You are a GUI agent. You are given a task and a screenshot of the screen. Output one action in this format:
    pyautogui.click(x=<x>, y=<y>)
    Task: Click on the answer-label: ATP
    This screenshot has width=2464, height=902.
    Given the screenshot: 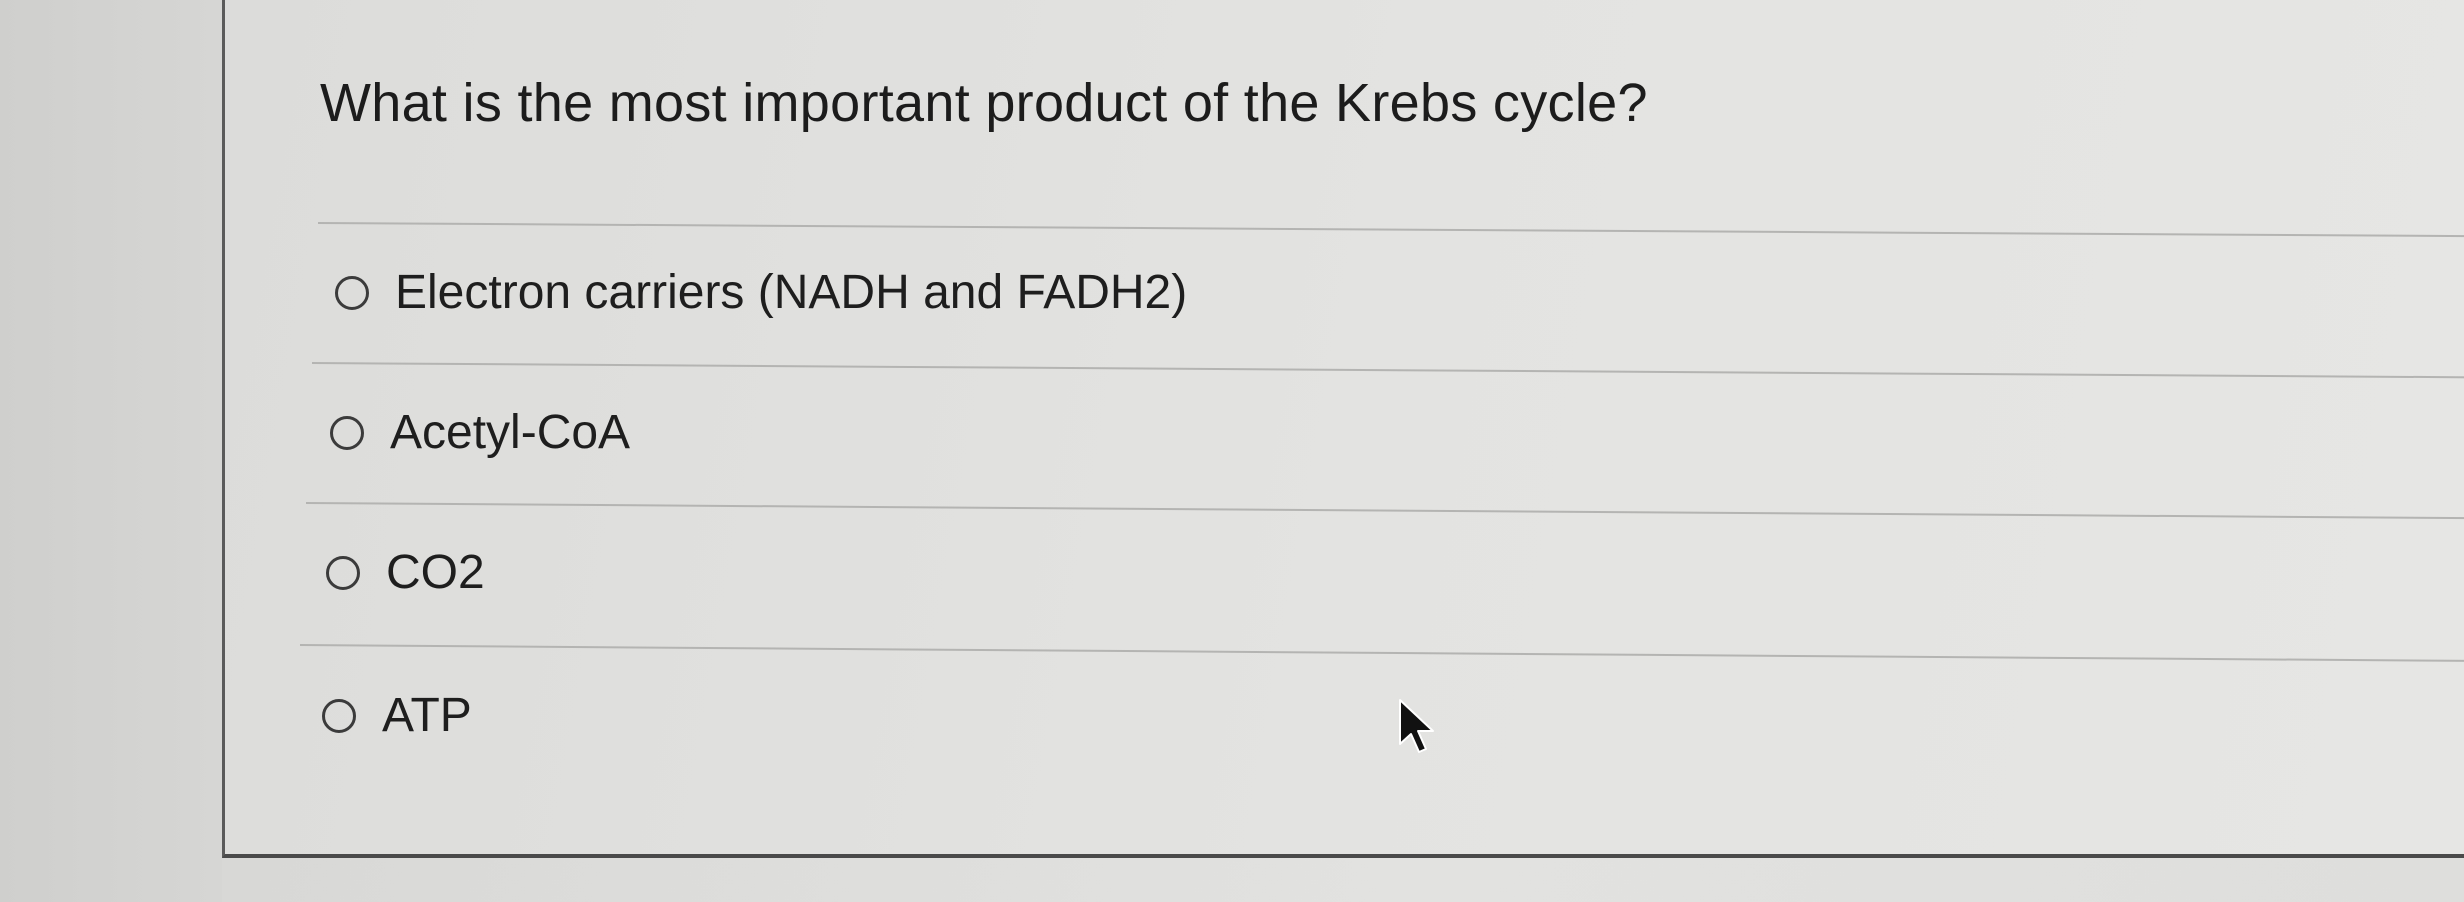 What is the action you would take?
    pyautogui.click(x=427, y=715)
    